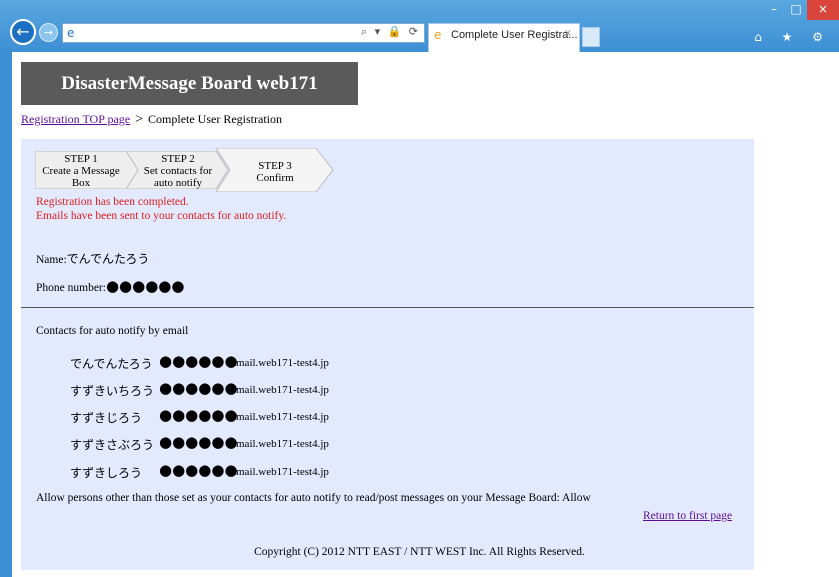 This screenshot has height=577, width=839. I want to click on phone-value-masked: ●●●●●●, so click(145, 286).